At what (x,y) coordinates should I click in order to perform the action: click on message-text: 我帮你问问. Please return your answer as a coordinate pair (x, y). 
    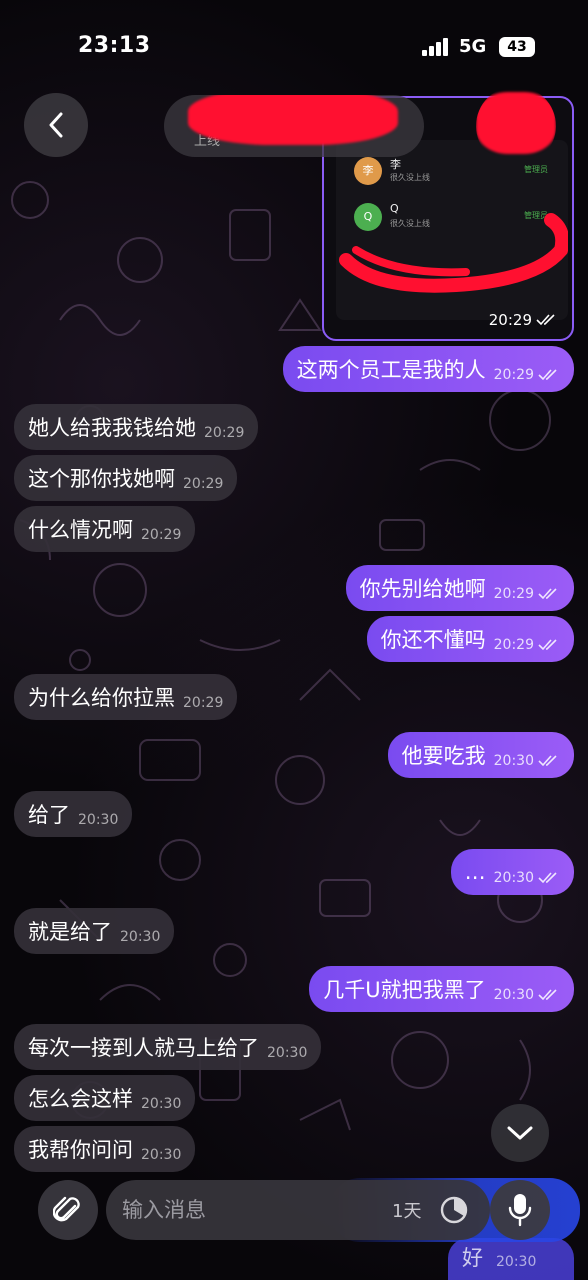
    Looking at the image, I should click on (80, 1150).